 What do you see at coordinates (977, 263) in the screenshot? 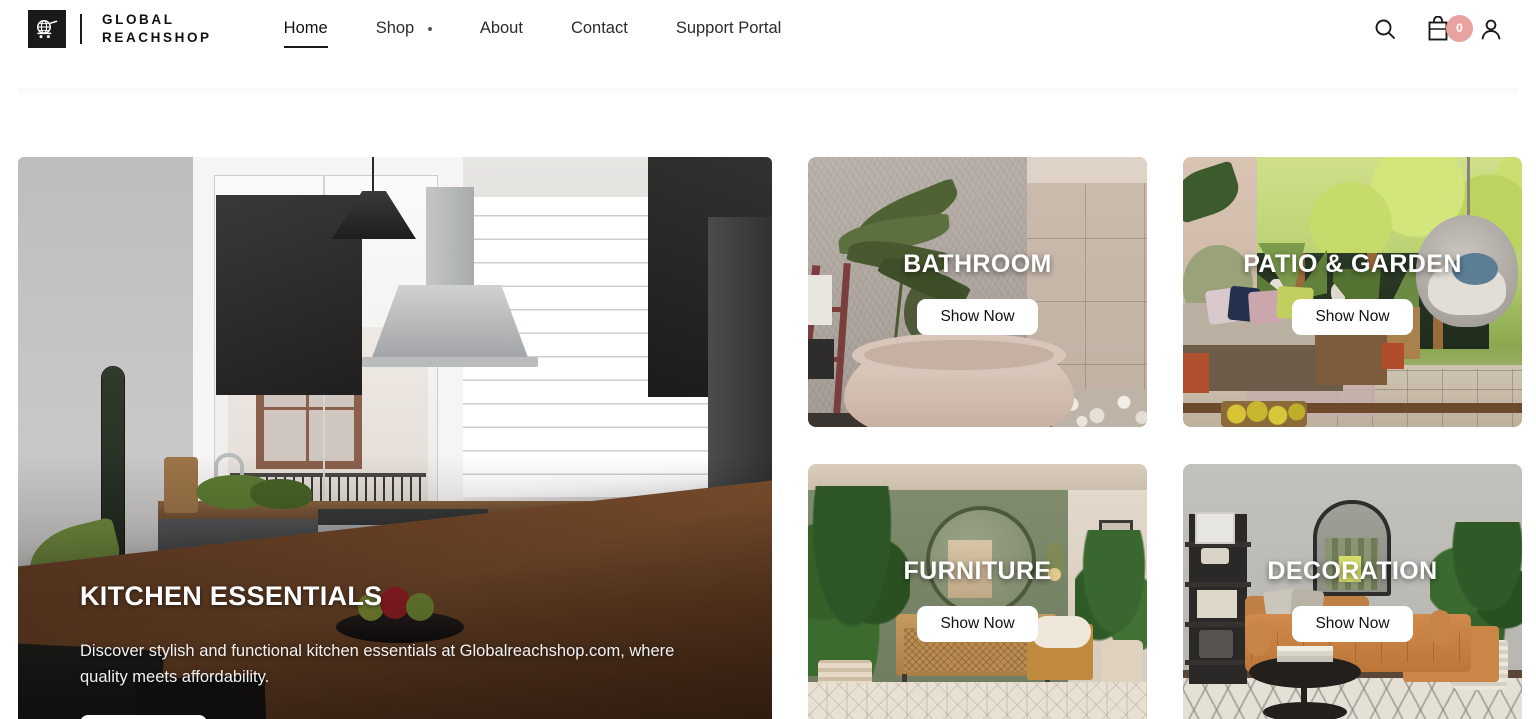
I see `category-title-bathroom: BATHROOM` at bounding box center [977, 263].